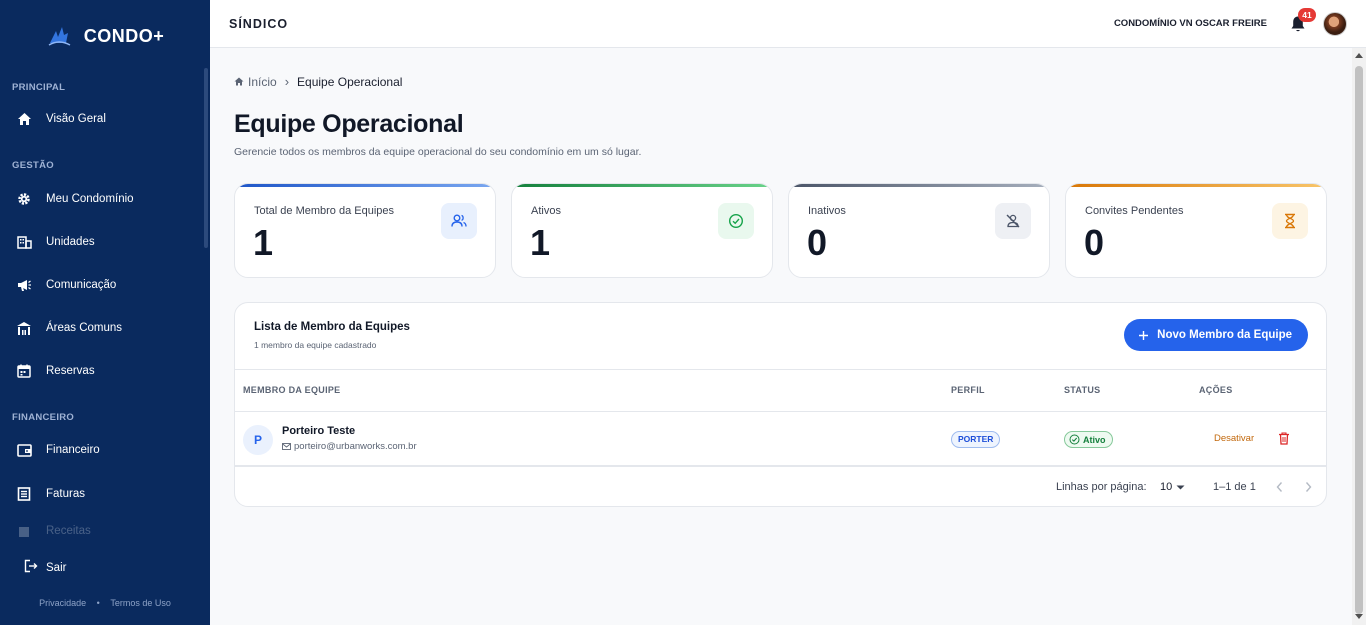 The image size is (1366, 625). What do you see at coordinates (1234, 487) in the screenshot?
I see `pagination-range: 1–1 de 1` at bounding box center [1234, 487].